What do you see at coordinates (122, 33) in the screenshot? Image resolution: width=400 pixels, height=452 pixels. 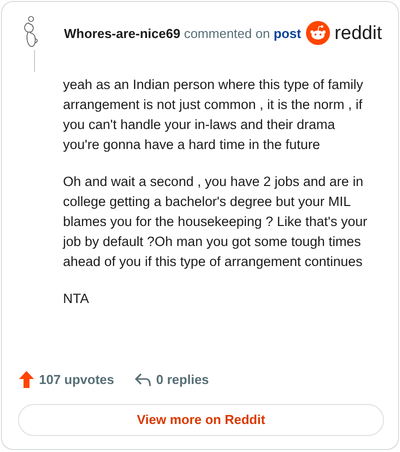 I see `author-name: Whores-are-nice69` at bounding box center [122, 33].